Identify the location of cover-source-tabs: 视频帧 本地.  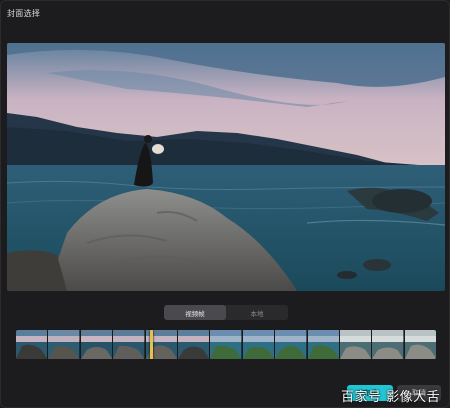
(226, 312).